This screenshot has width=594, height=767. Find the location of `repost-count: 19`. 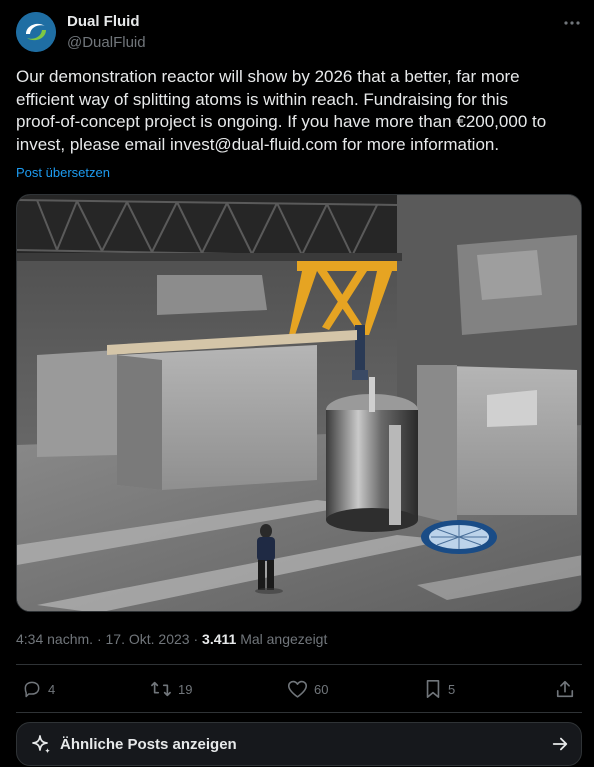

repost-count: 19 is located at coordinates (185, 689).